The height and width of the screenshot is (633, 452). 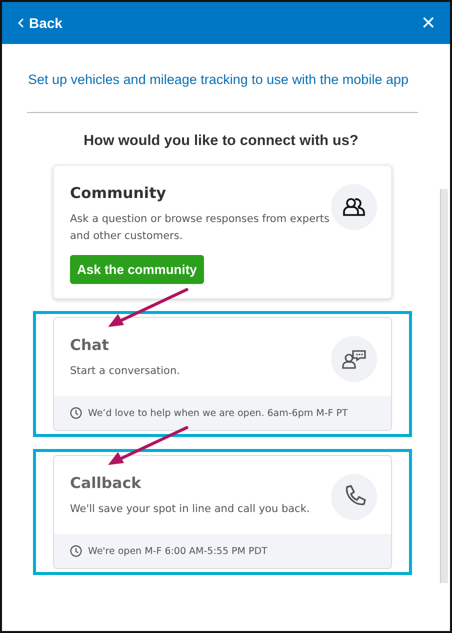 I want to click on card-description: We'll save your spot in line and call you back., so click(x=190, y=509).